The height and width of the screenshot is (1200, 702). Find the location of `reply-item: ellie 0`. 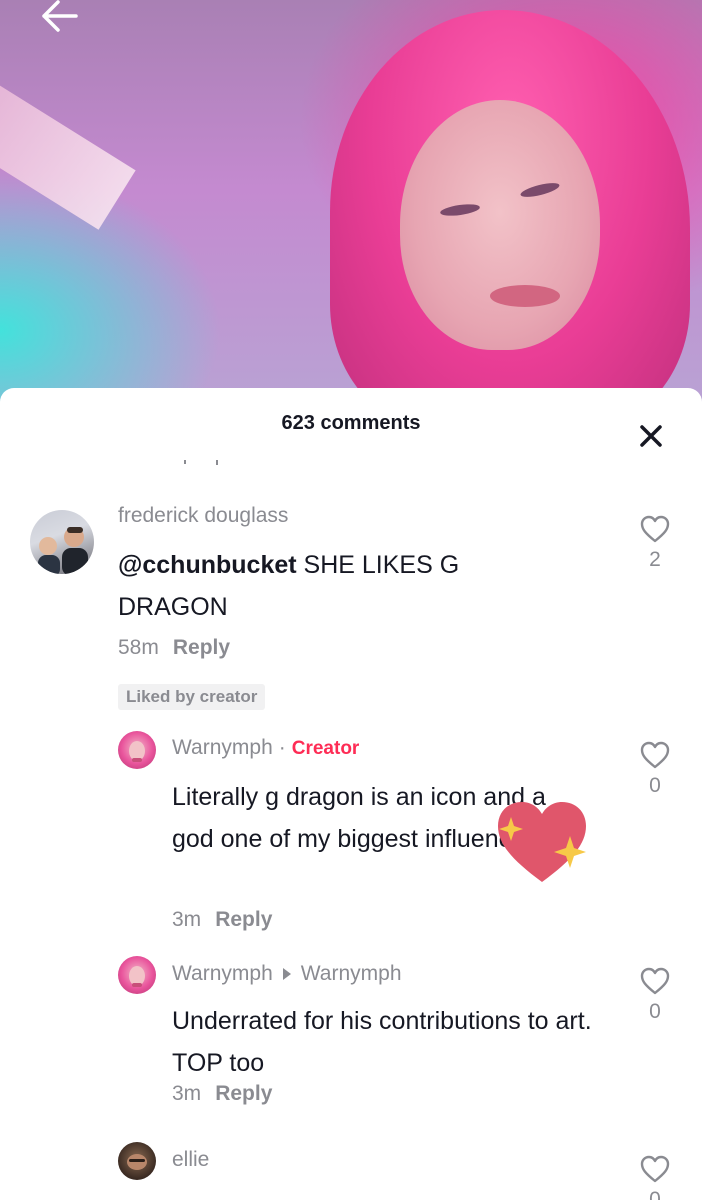

reply-item: ellie 0 is located at coordinates (351, 1170).